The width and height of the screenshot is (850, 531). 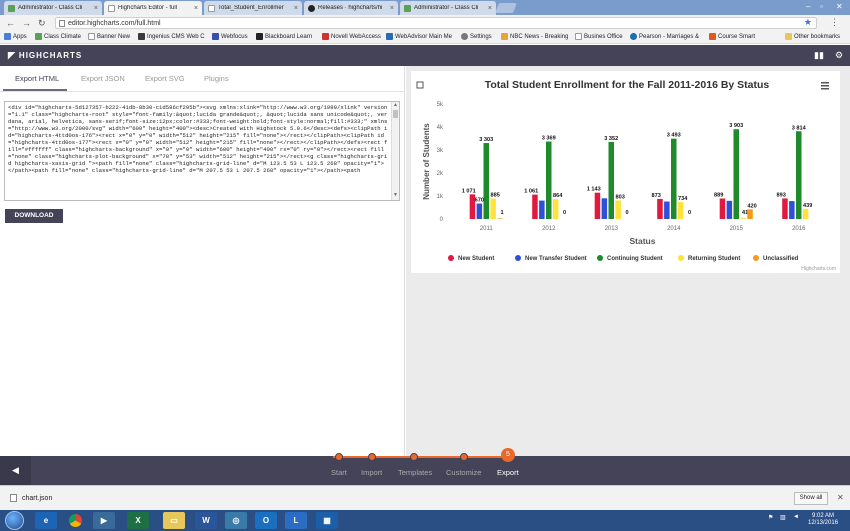 I want to click on chart-menu-icon, so click(x=825, y=86).